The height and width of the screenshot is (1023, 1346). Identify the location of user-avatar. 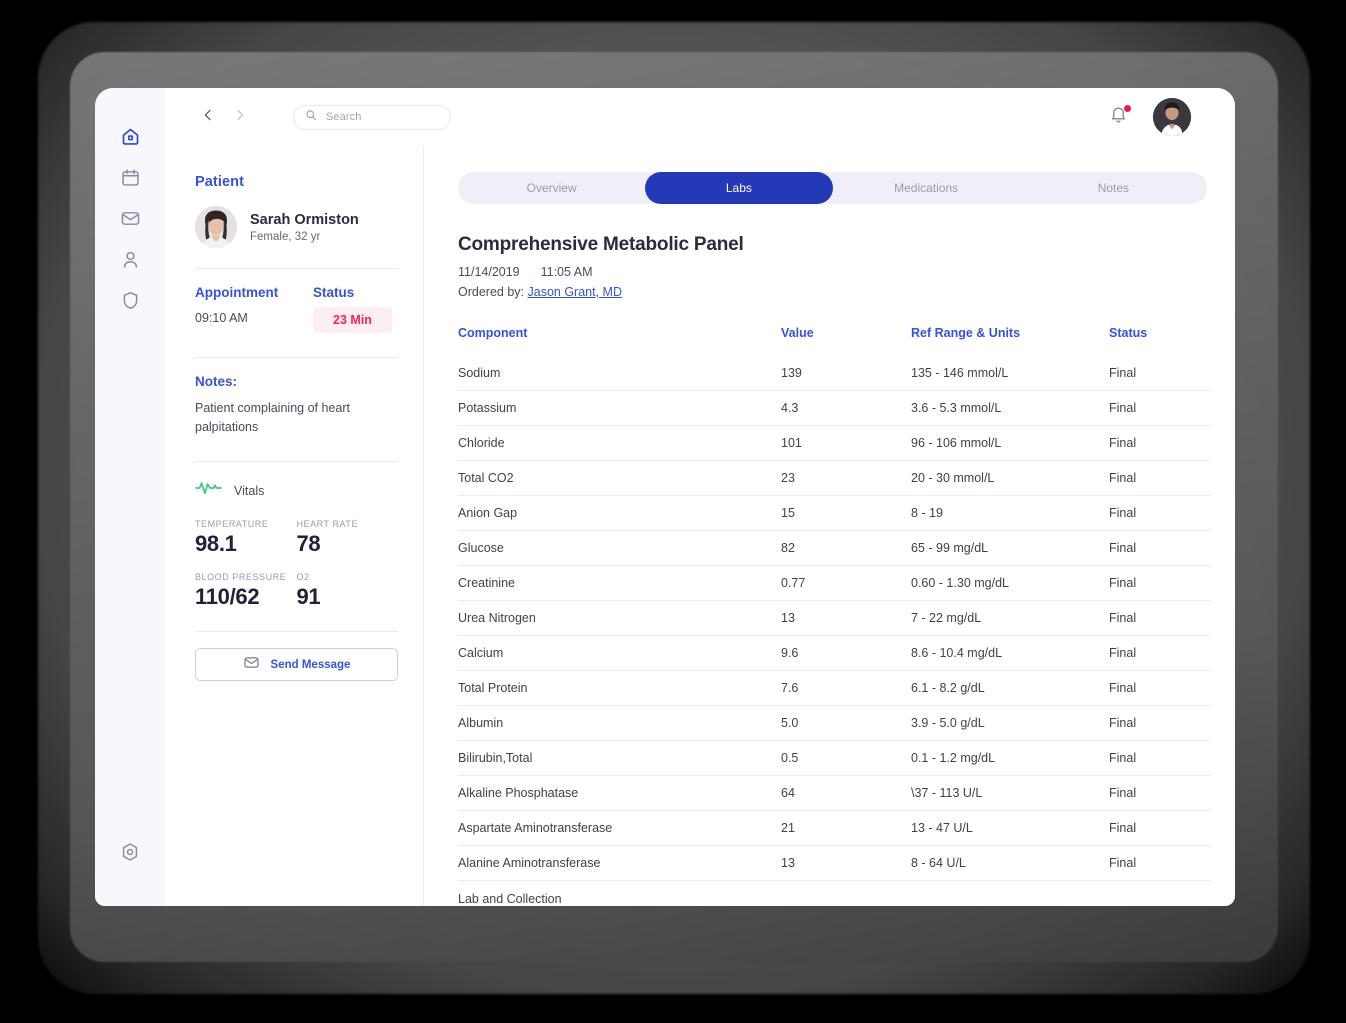
(1172, 117).